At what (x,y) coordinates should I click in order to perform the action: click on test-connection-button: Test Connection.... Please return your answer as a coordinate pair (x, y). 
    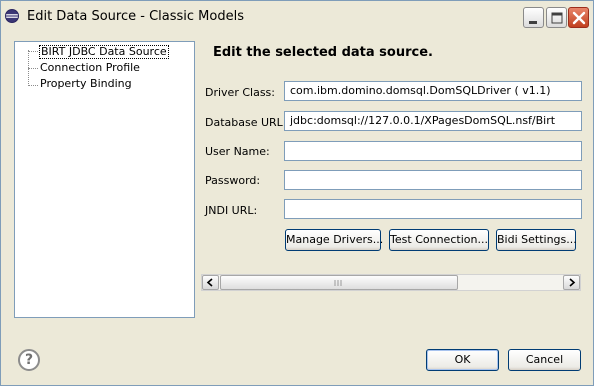
    Looking at the image, I should click on (439, 240).